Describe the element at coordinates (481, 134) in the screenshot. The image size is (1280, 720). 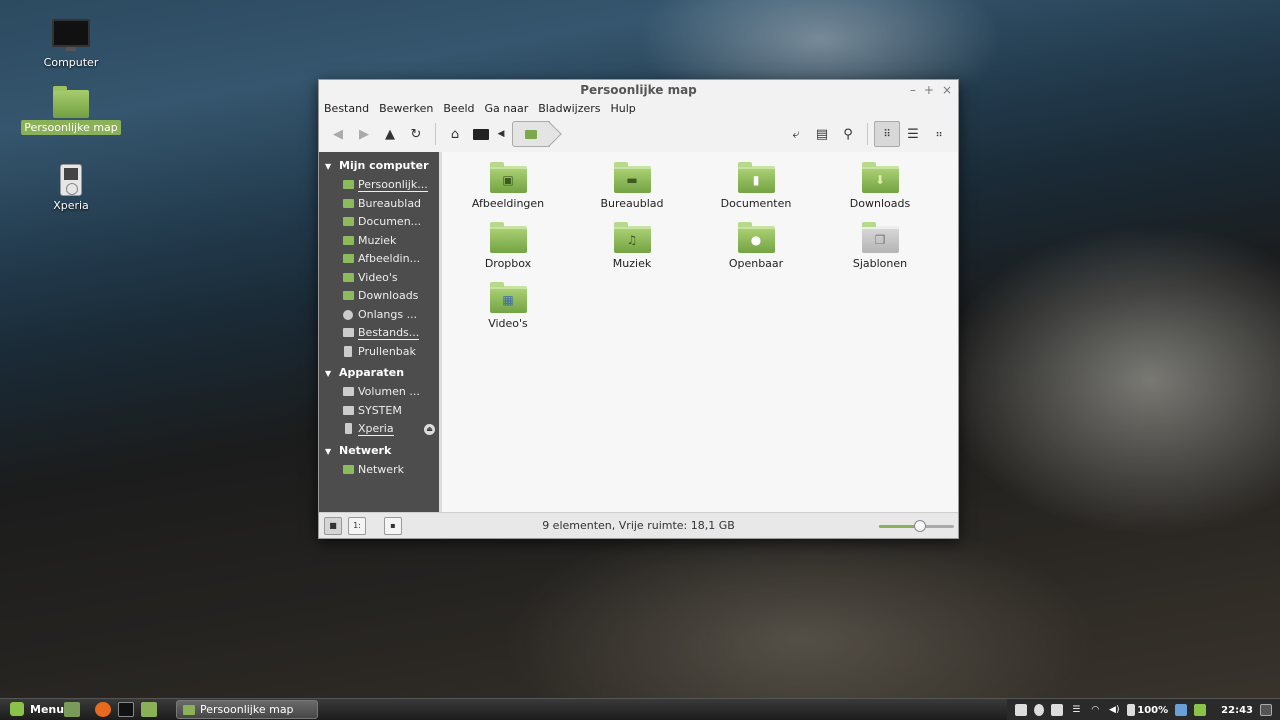
I see `computer-button` at that location.